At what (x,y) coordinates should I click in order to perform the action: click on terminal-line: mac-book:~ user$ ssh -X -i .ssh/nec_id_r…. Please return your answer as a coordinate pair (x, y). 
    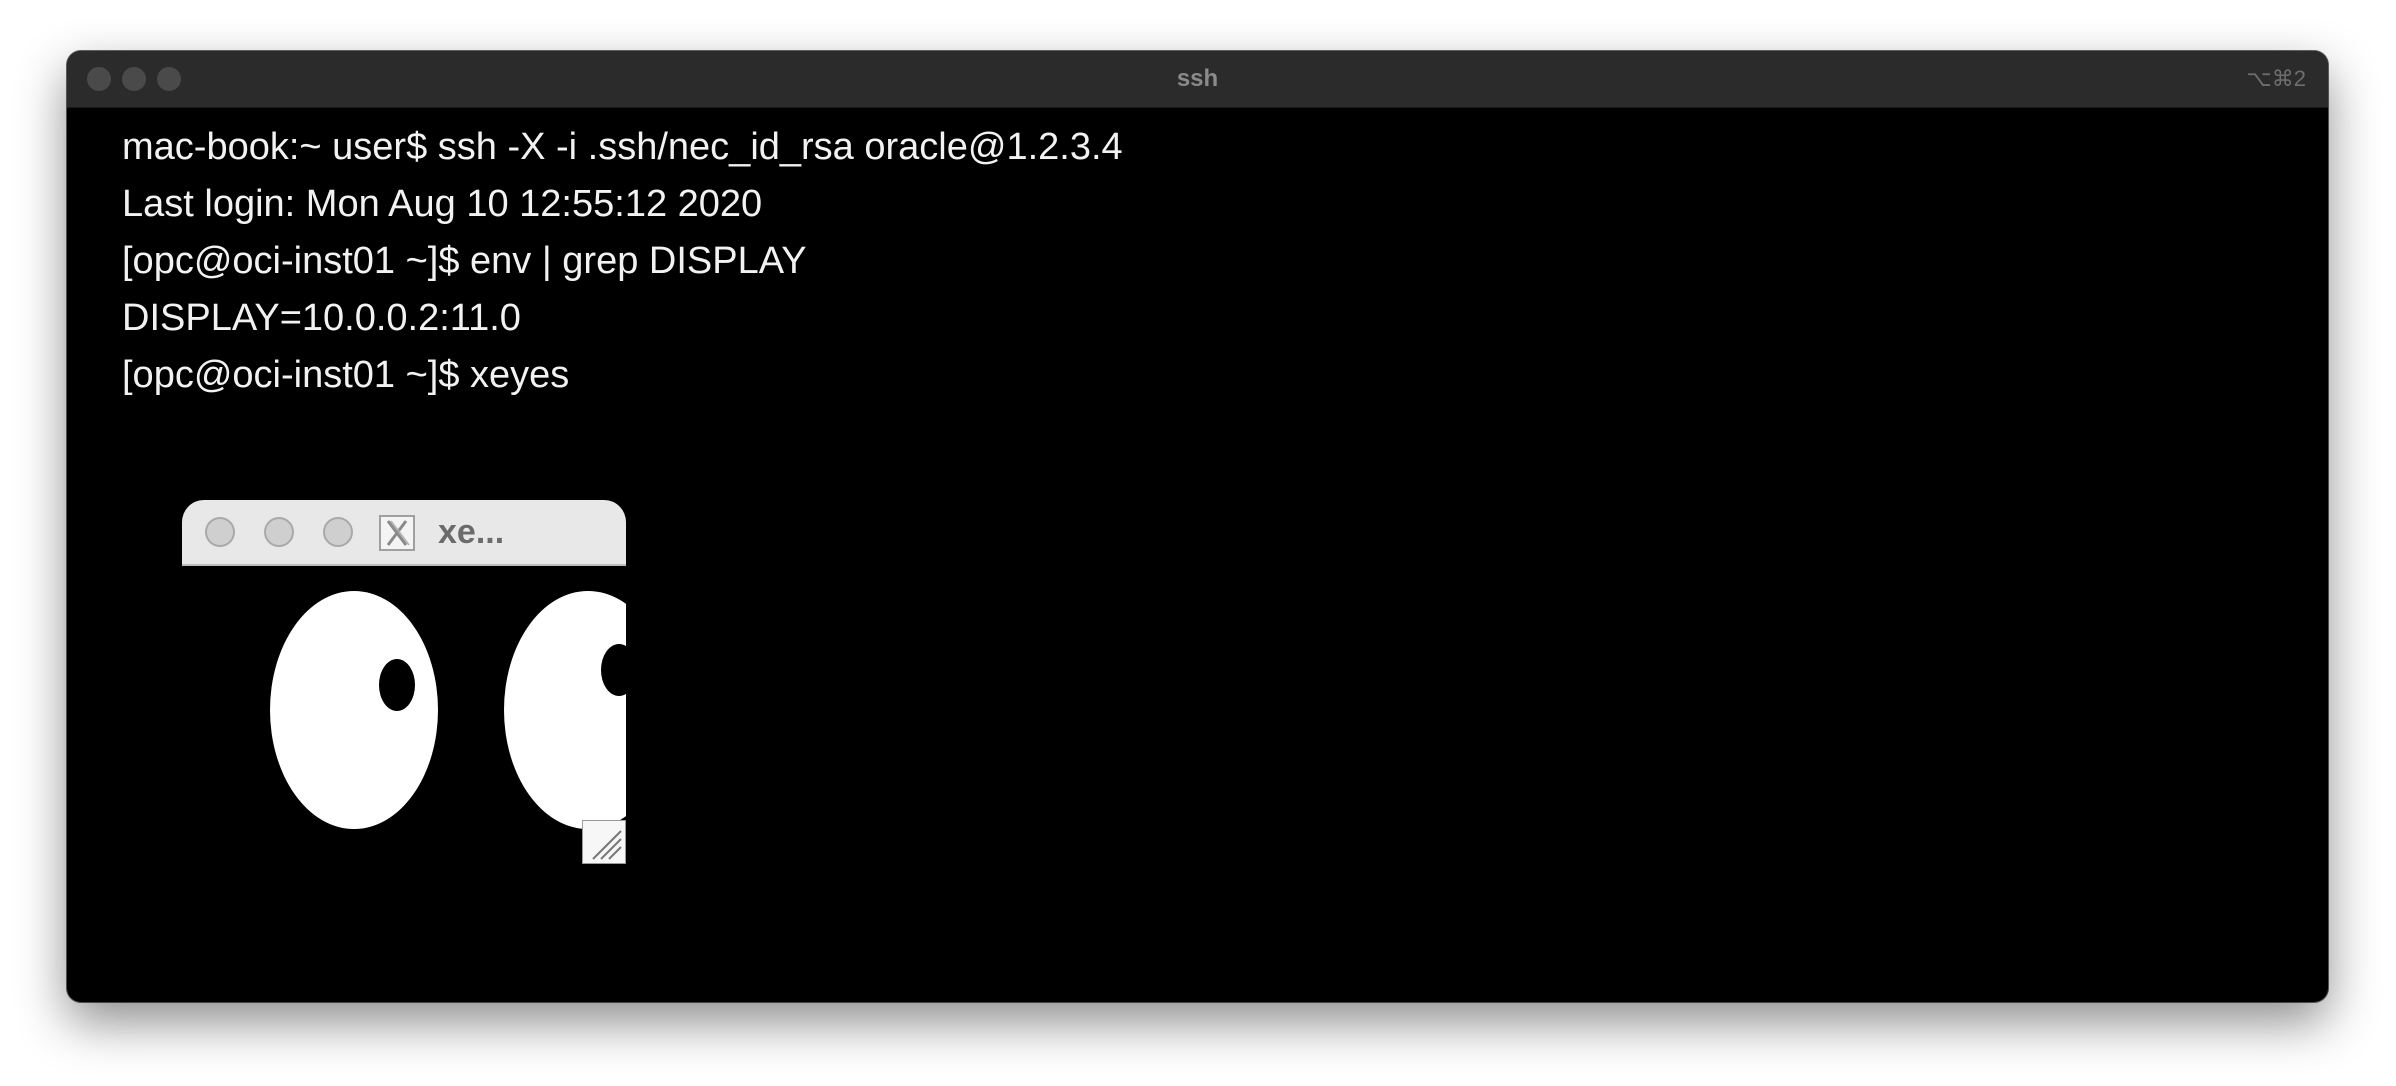
    Looking at the image, I should click on (622, 147).